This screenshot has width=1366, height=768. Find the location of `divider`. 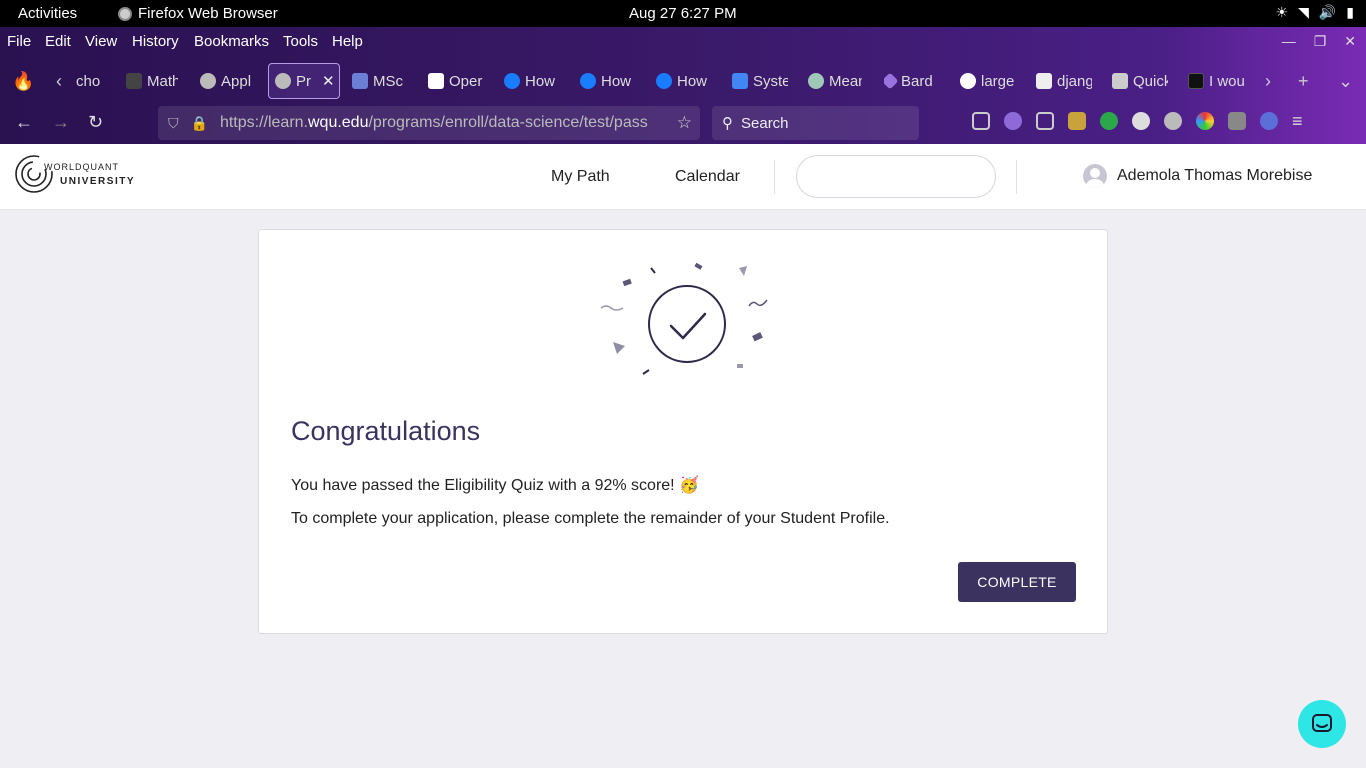

divider is located at coordinates (774, 177).